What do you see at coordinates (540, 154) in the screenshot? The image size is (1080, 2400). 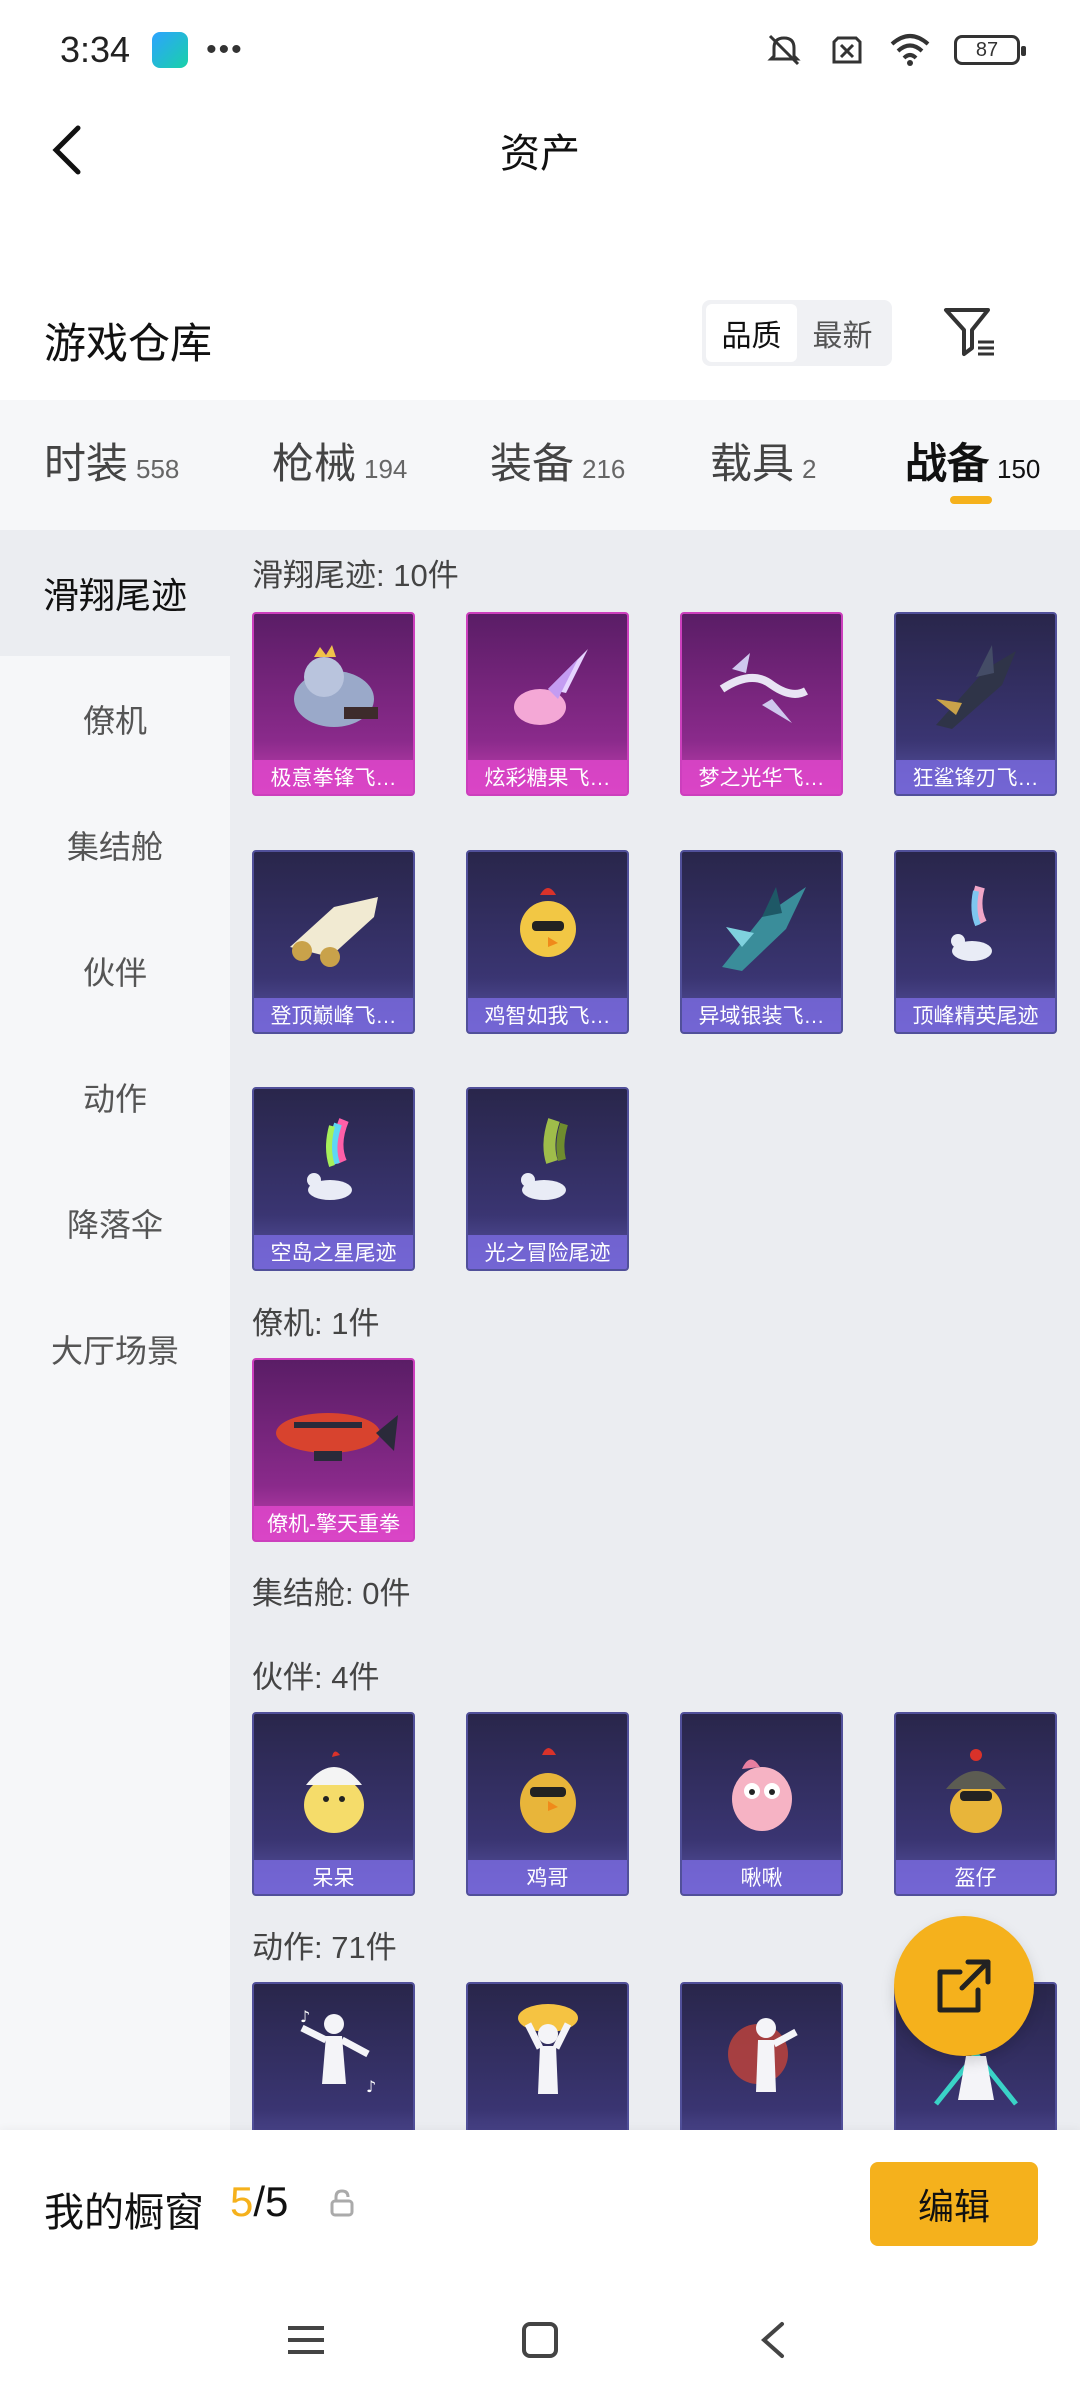 I see `page-title: 资产` at bounding box center [540, 154].